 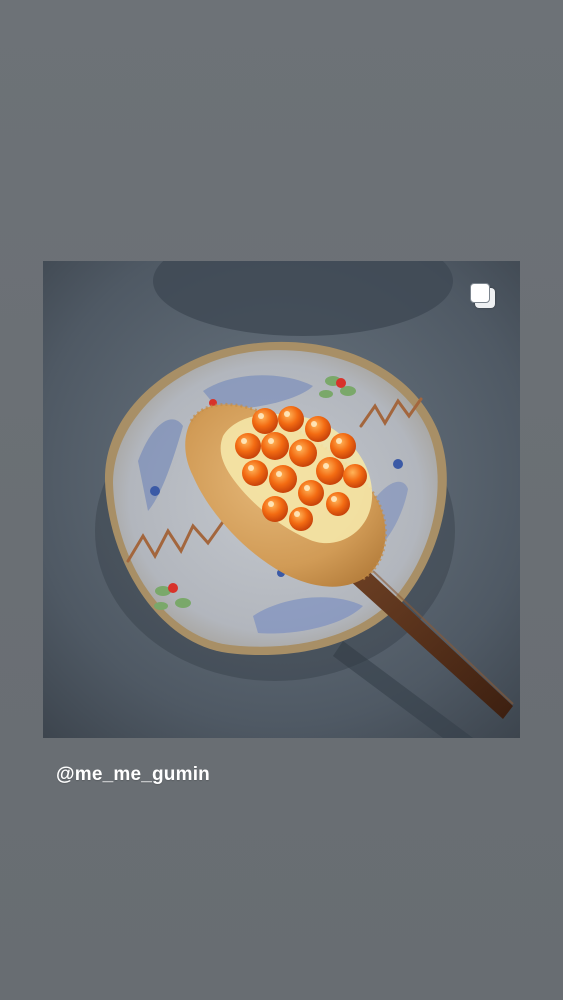 I want to click on multiple-photos-icon, so click(x=483, y=296).